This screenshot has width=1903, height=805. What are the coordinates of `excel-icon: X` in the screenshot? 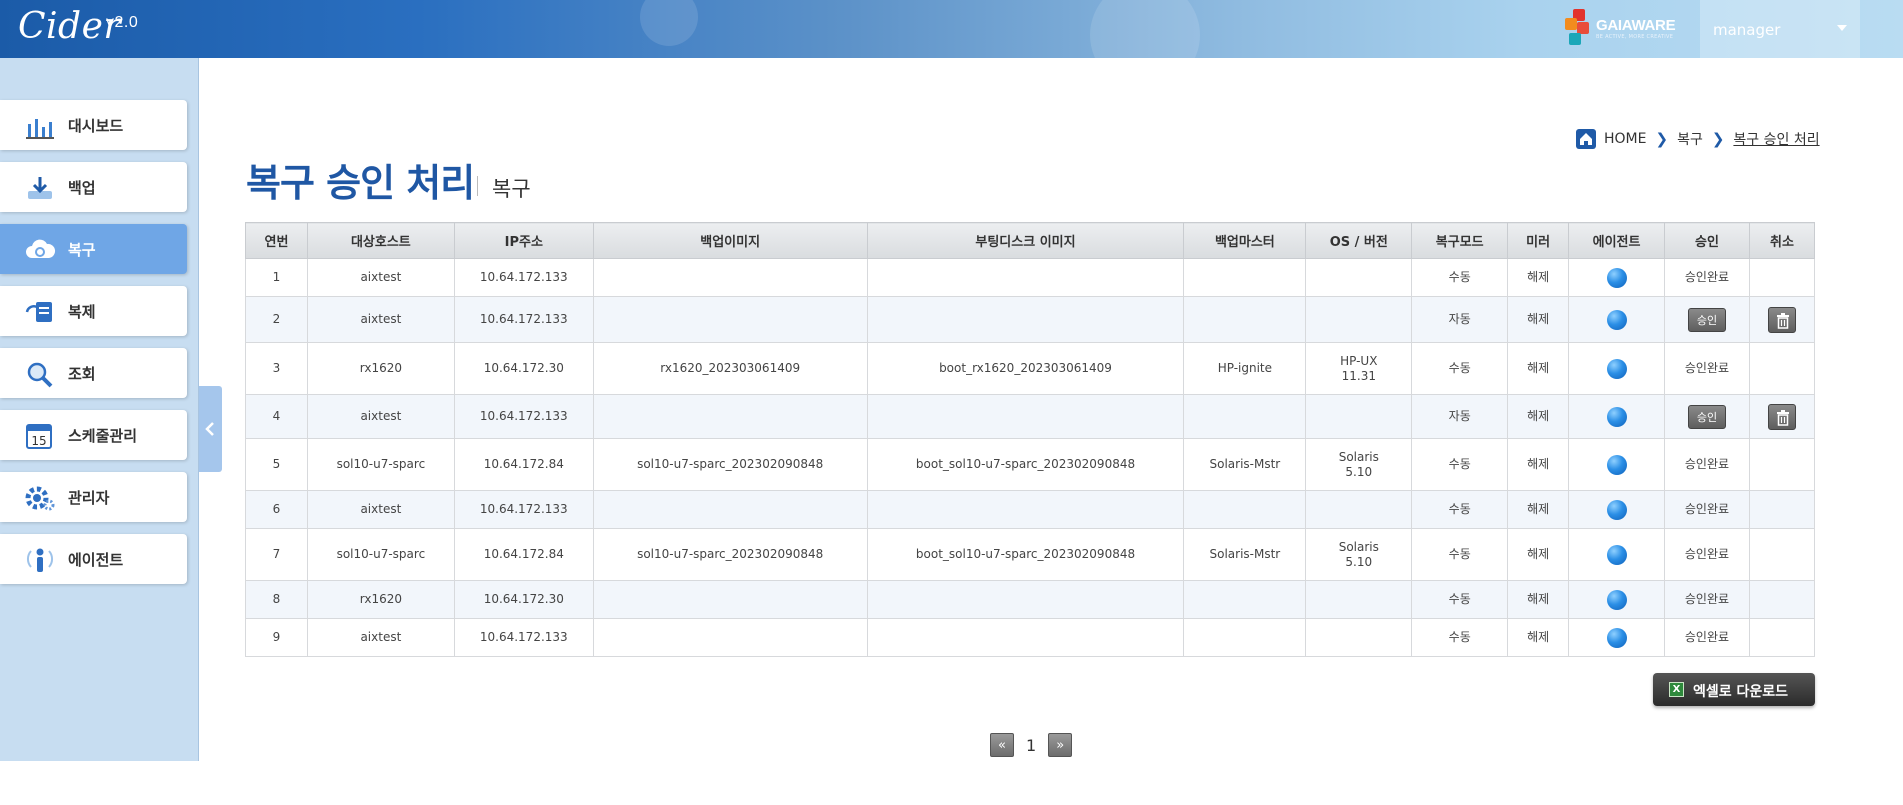 It's located at (1676, 689).